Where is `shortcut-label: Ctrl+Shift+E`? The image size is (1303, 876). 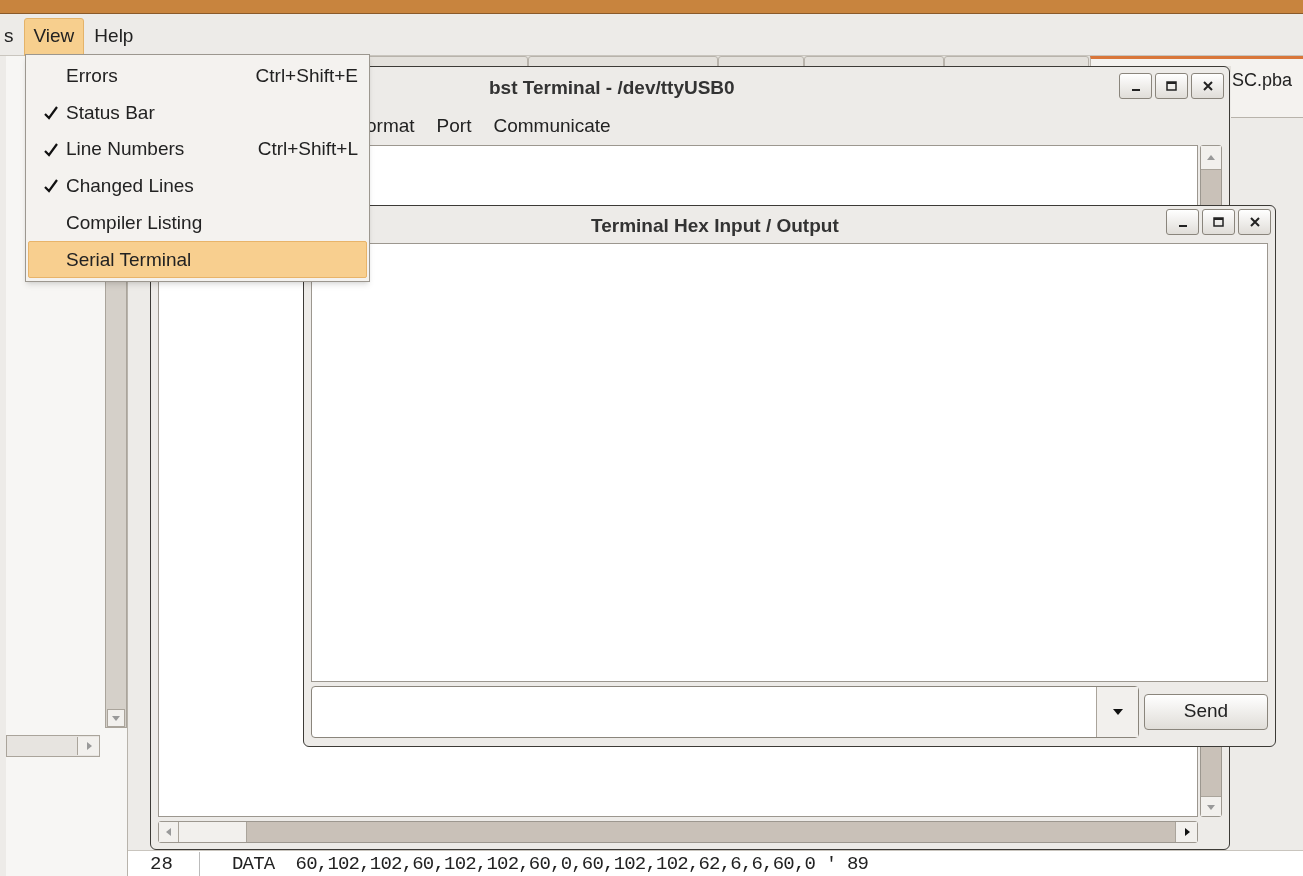 shortcut-label: Ctrl+Shift+E is located at coordinates (306, 76).